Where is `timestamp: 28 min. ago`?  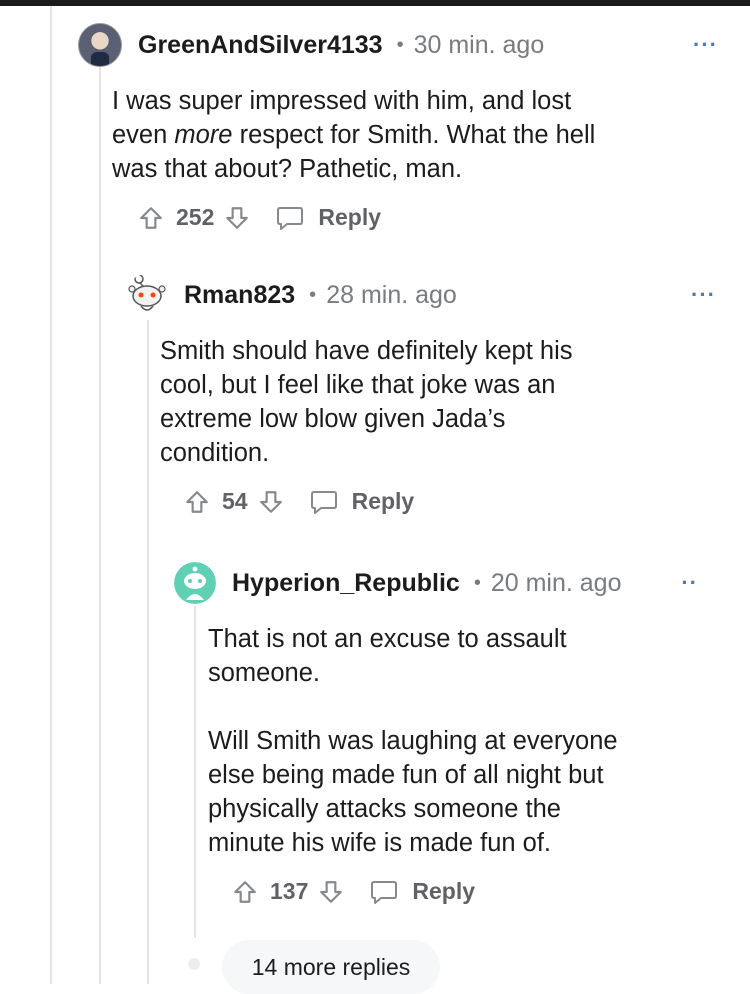 timestamp: 28 min. ago is located at coordinates (391, 294).